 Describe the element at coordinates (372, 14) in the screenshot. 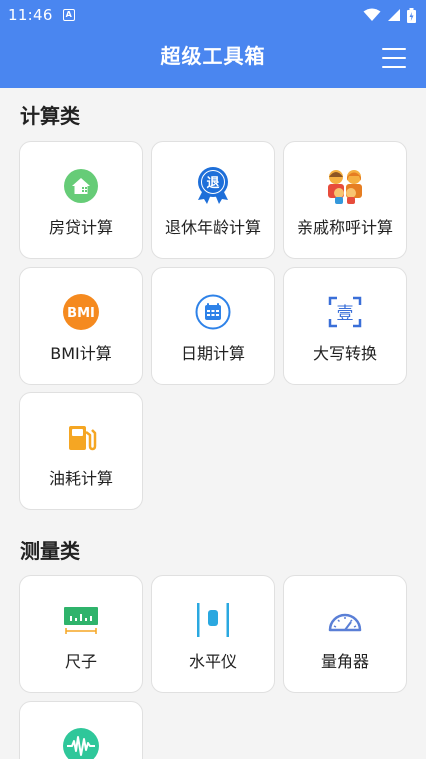

I see `wifi-icon` at that location.